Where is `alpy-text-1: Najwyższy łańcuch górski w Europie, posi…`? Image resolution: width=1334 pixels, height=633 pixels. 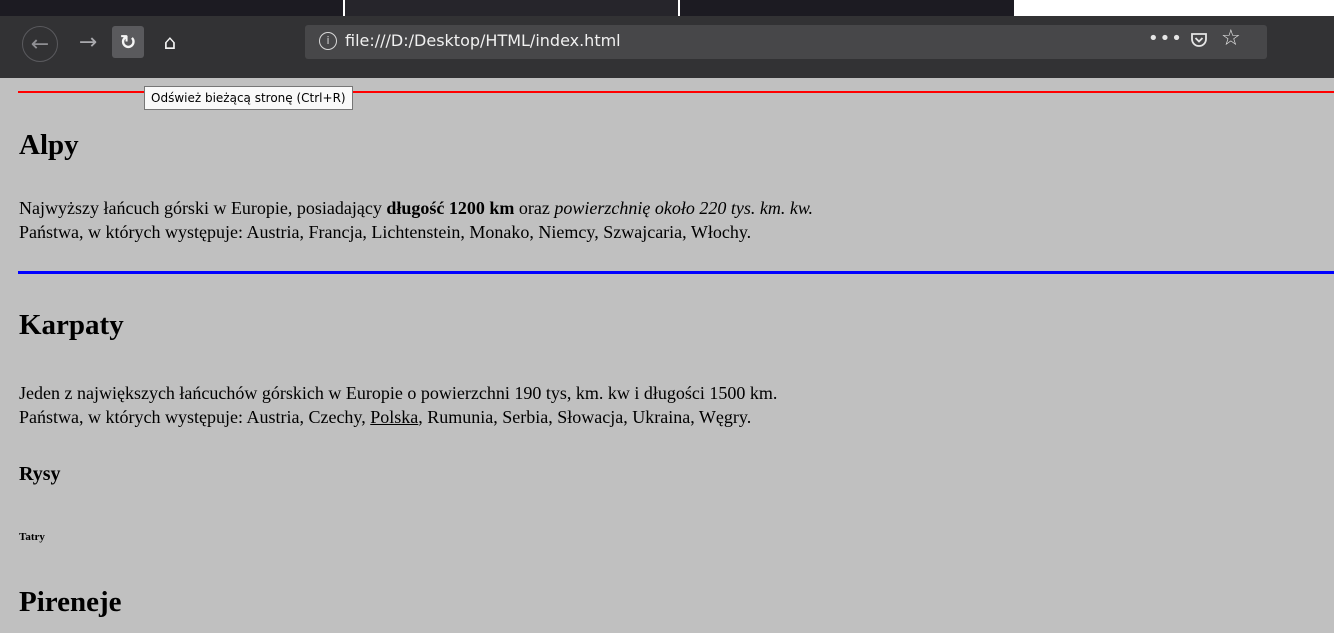
alpy-text-1: Najwyższy łańcuch górski w Europie, posi… is located at coordinates (203, 208).